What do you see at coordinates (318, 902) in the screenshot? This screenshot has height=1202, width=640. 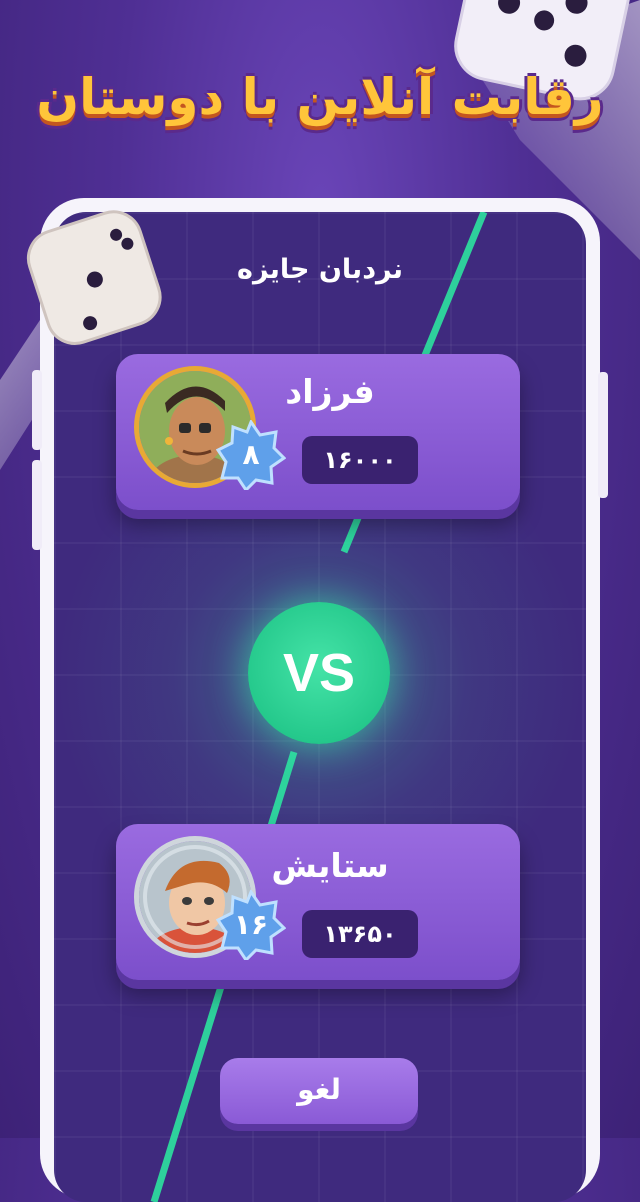 I see `player-card: ۱۶ ستایش ۱۳۶۵۰` at bounding box center [318, 902].